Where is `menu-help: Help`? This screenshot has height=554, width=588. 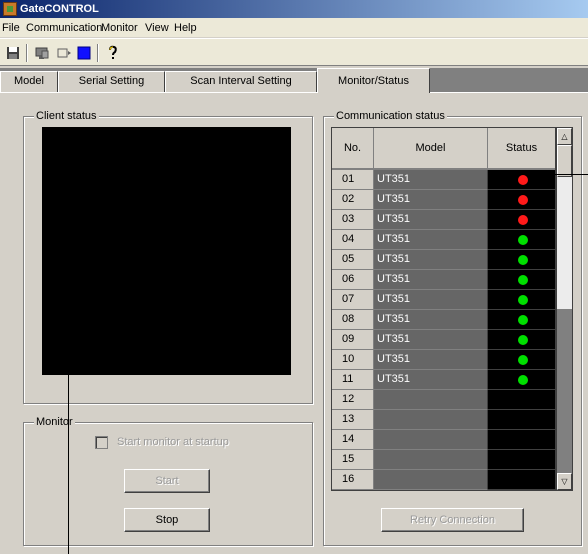
menu-help: Help is located at coordinates (185, 28).